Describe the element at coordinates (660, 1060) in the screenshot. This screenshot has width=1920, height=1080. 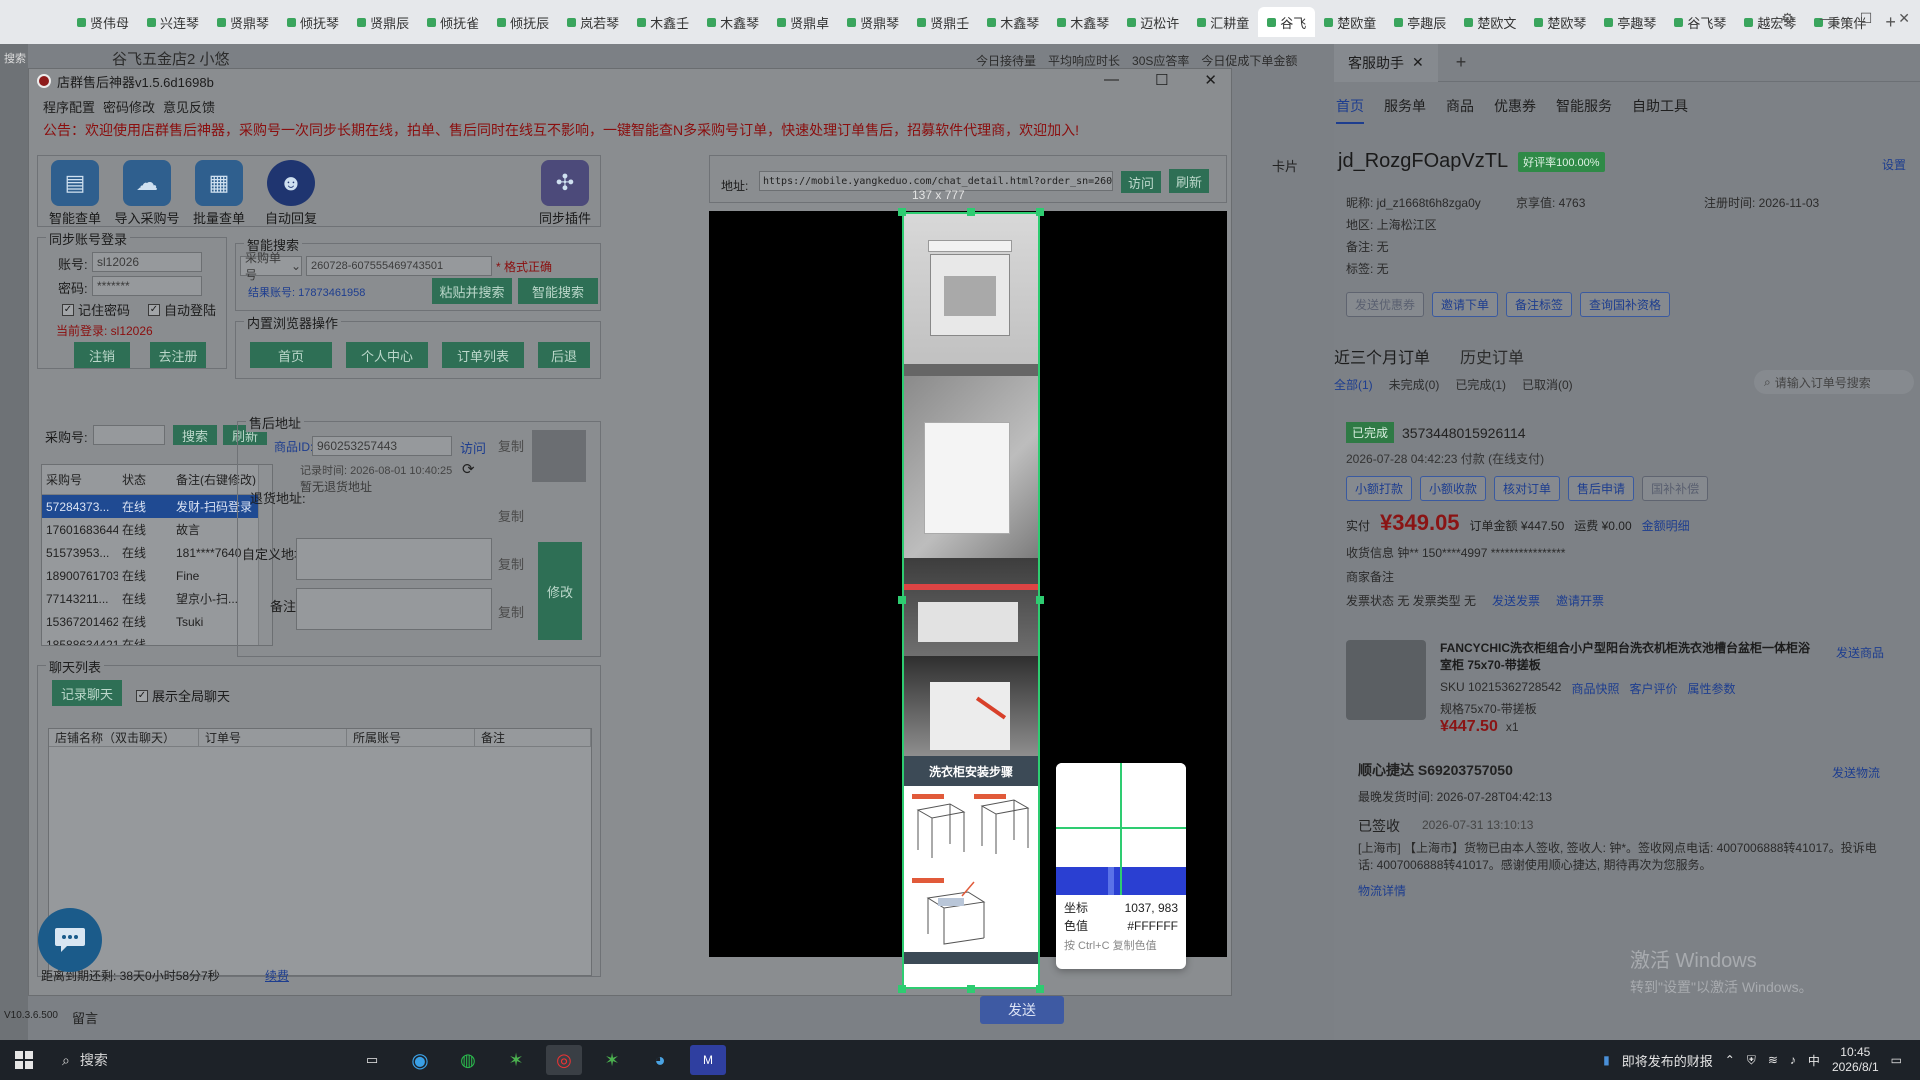
I see `chat-app-icon: ◕` at that location.